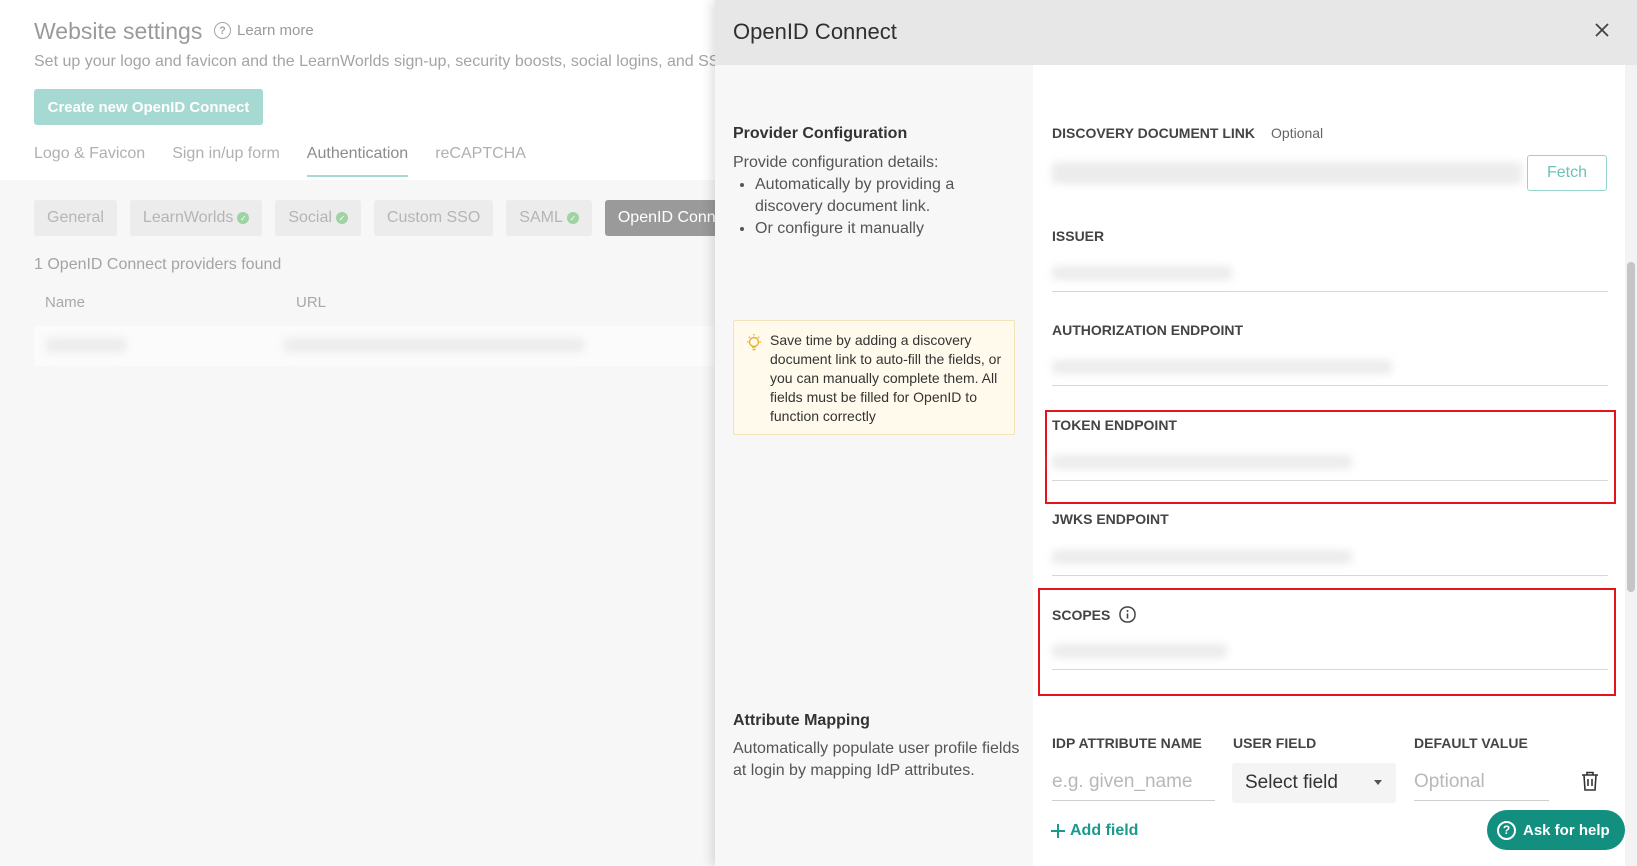 This screenshot has height=866, width=1637. What do you see at coordinates (65, 302) in the screenshot?
I see `column-name: Name` at bounding box center [65, 302].